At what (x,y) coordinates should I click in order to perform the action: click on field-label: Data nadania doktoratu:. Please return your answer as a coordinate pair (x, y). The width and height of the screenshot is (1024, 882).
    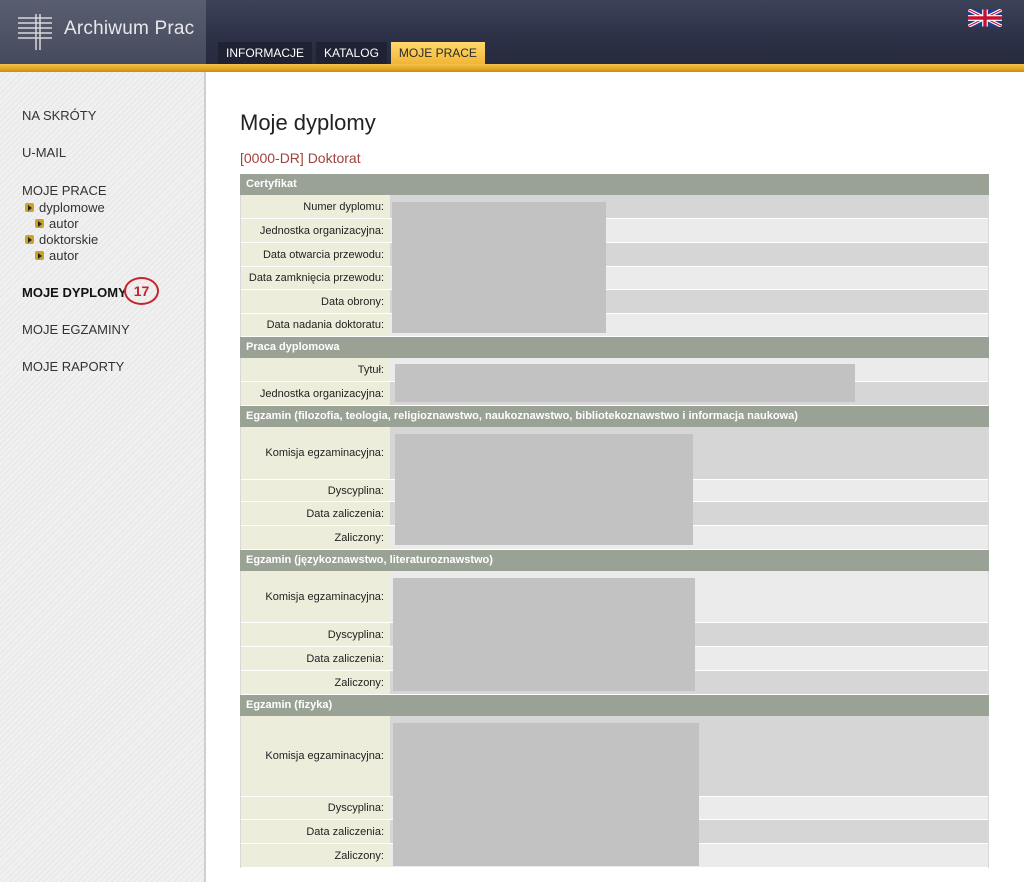
    Looking at the image, I should click on (315, 325).